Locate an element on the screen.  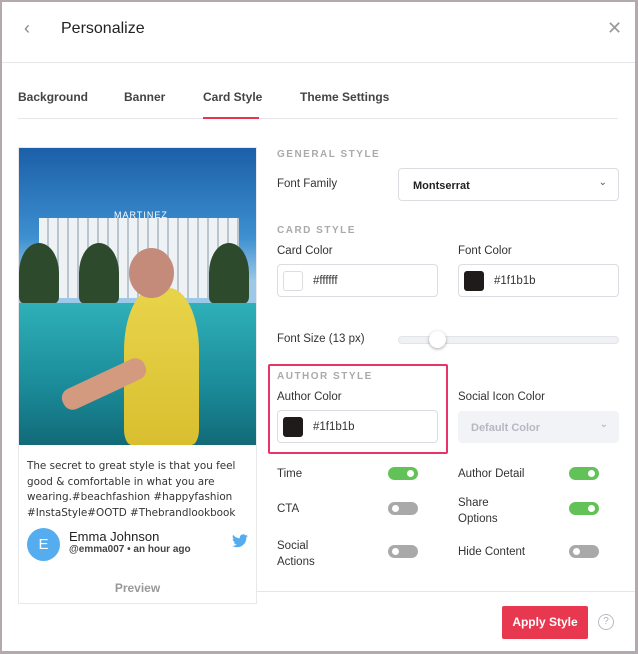
font-color-swatch is located at coordinates (474, 281).